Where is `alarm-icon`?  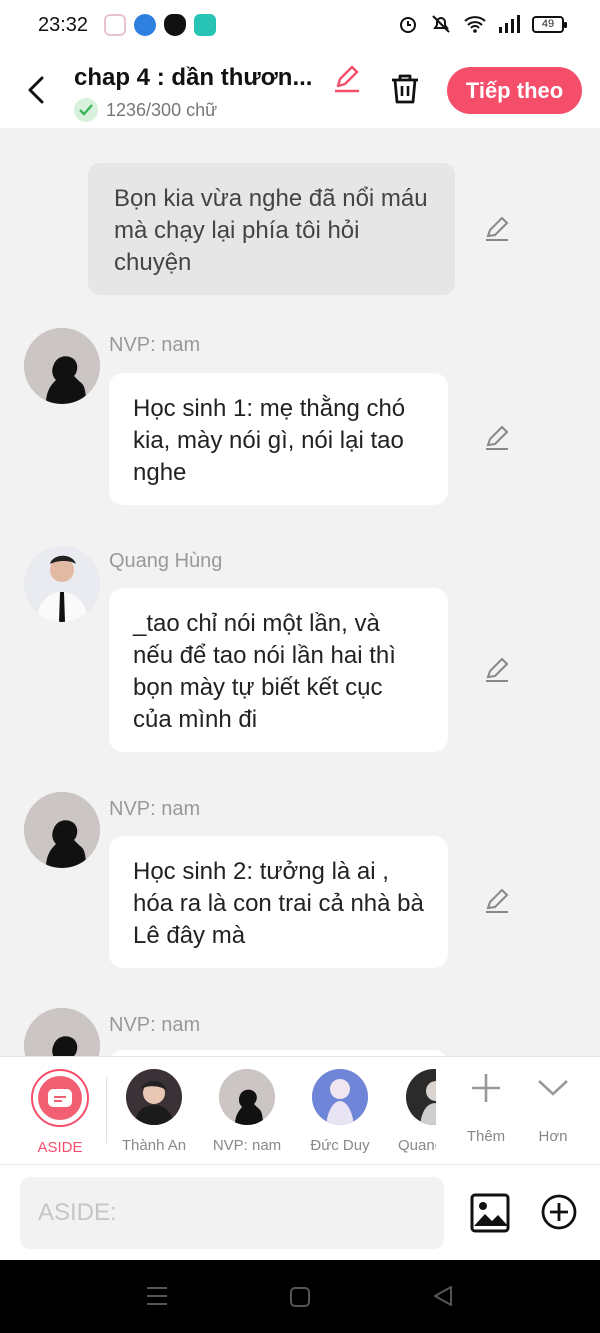
alarm-icon is located at coordinates (408, 25).